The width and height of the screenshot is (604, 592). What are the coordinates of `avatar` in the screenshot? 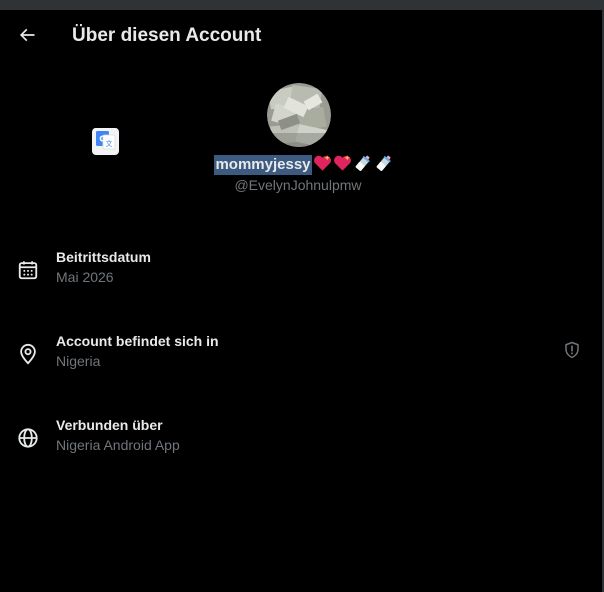 It's located at (299, 115).